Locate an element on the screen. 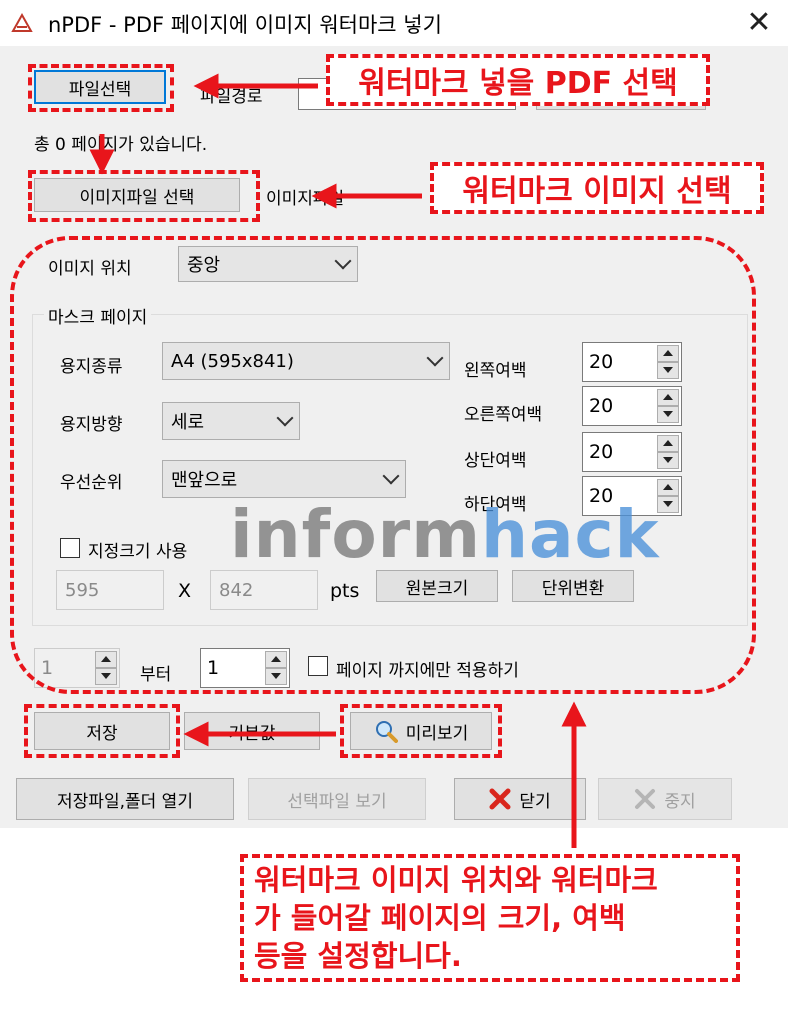 The width and height of the screenshot is (788, 1024). highlight-preview is located at coordinates (421, 731).